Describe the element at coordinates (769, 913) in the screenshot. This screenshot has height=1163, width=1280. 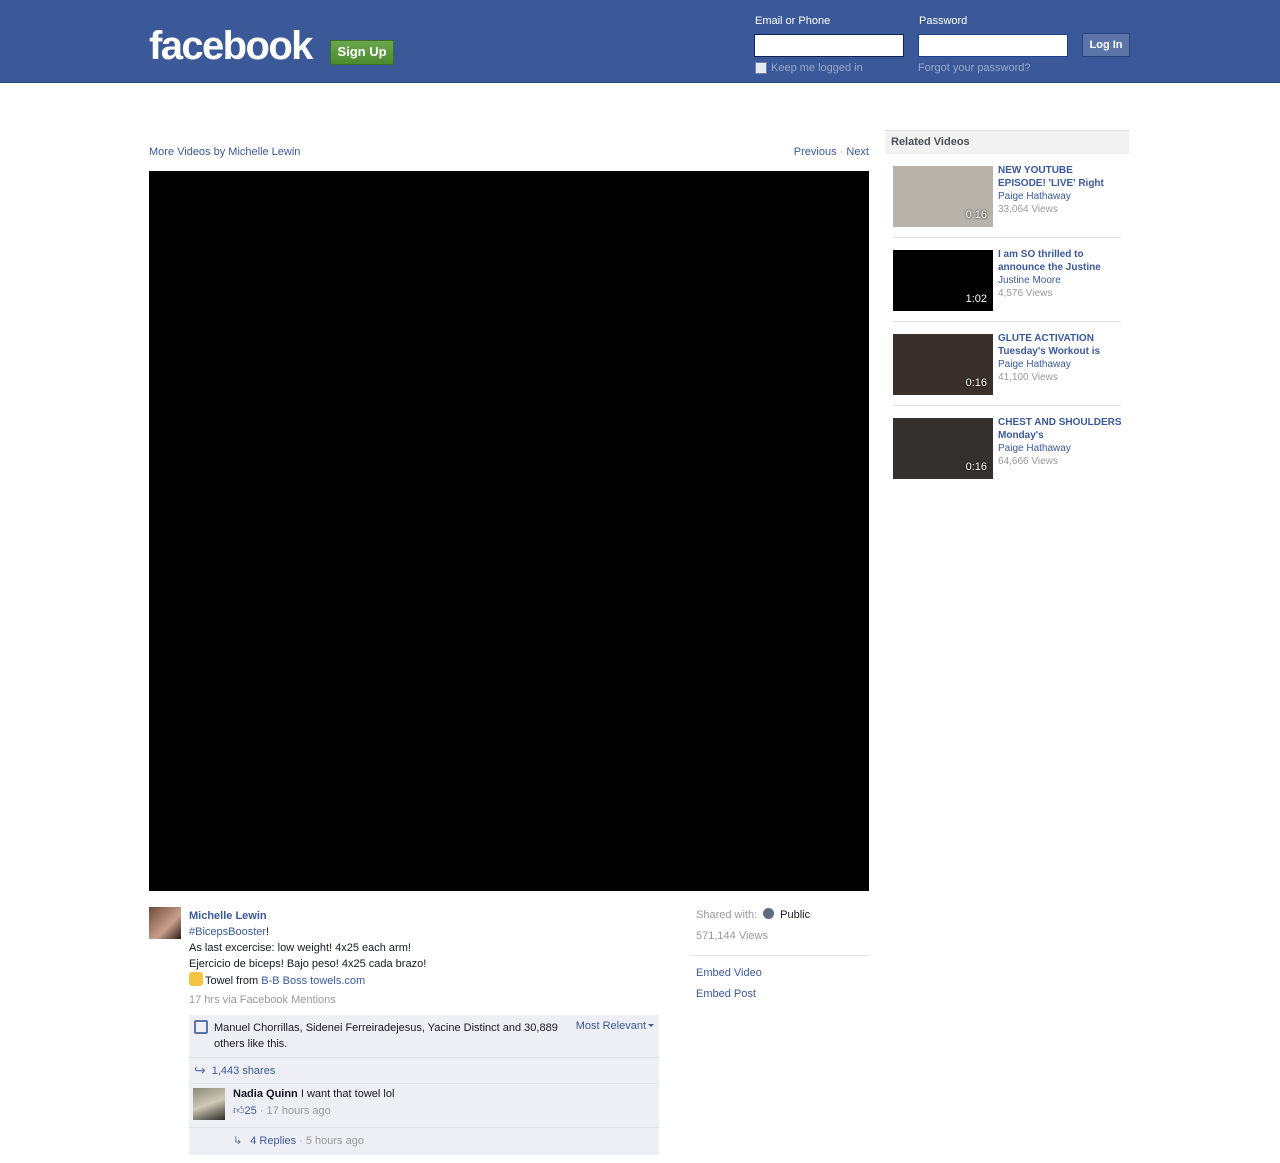
I see `globe-icon` at that location.